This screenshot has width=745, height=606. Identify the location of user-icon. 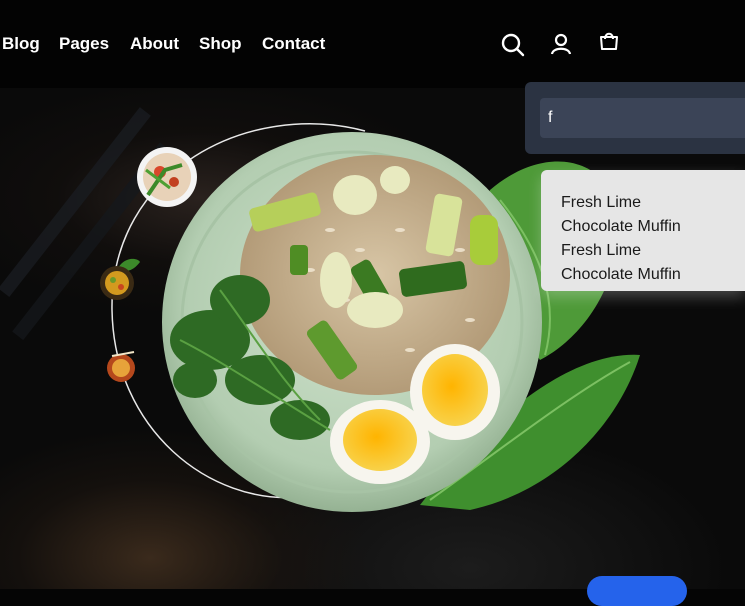
(561, 46).